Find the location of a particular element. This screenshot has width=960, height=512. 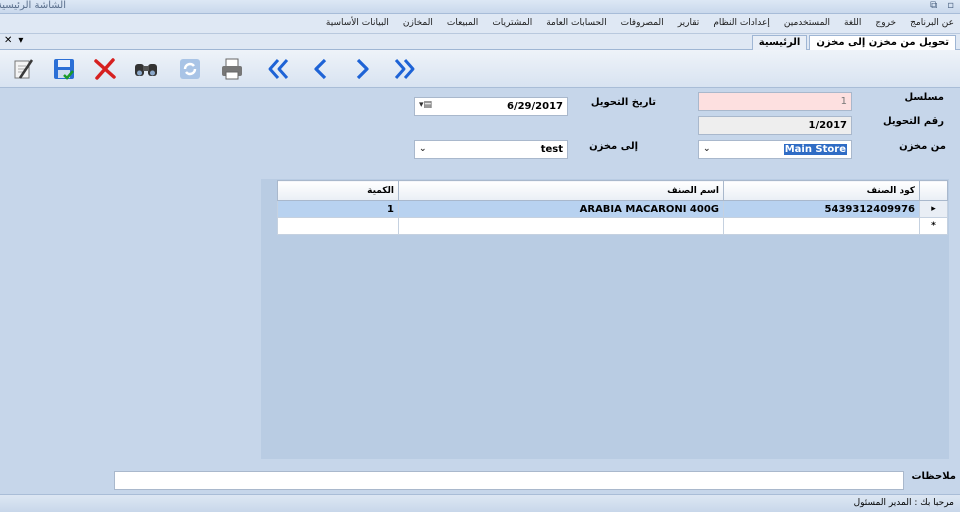

tab-strip: ✕ ▾ تحويل من مخزن إلى مخزن الرئيسية is located at coordinates (480, 42).